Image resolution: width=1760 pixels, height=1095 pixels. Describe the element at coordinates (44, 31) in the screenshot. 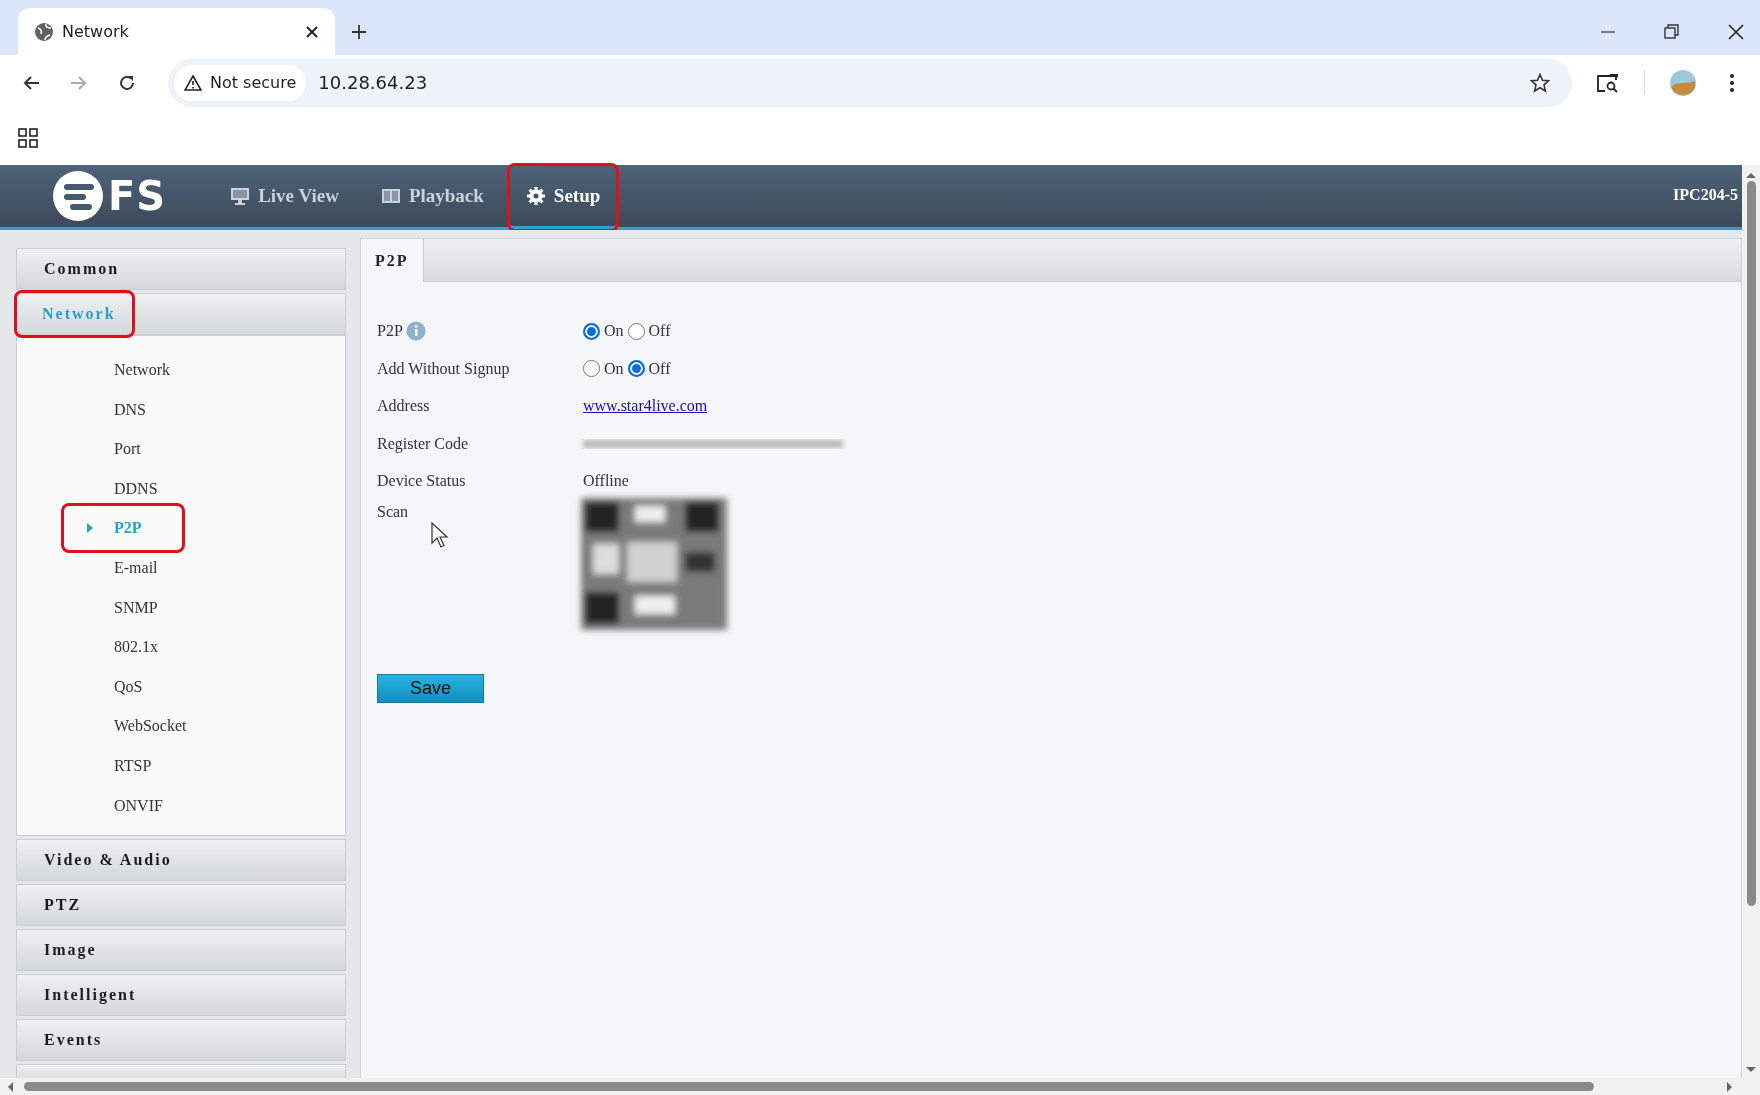

I see `globe-icon` at that location.